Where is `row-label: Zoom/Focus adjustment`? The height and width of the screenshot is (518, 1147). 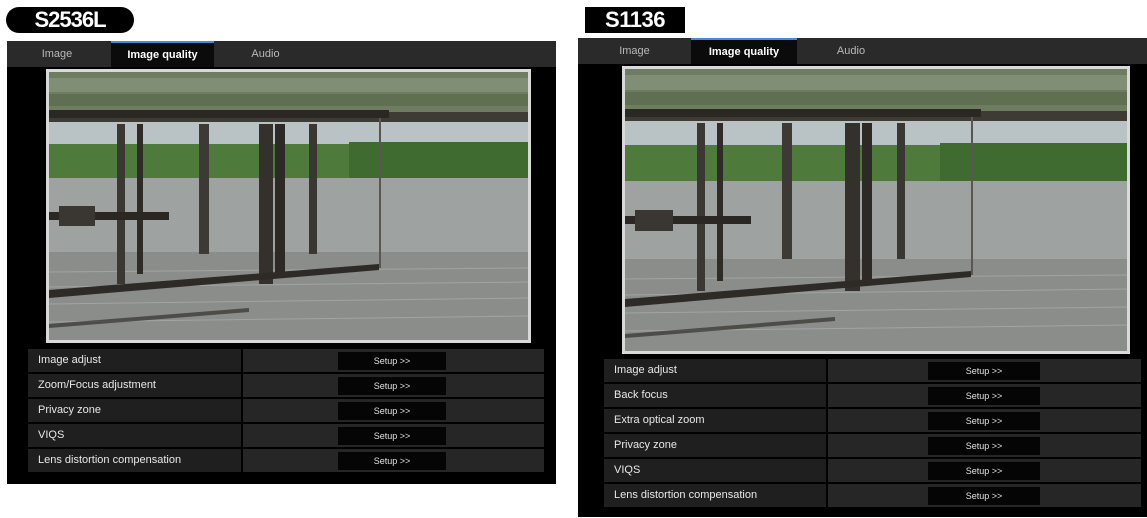 row-label: Zoom/Focus adjustment is located at coordinates (134, 385).